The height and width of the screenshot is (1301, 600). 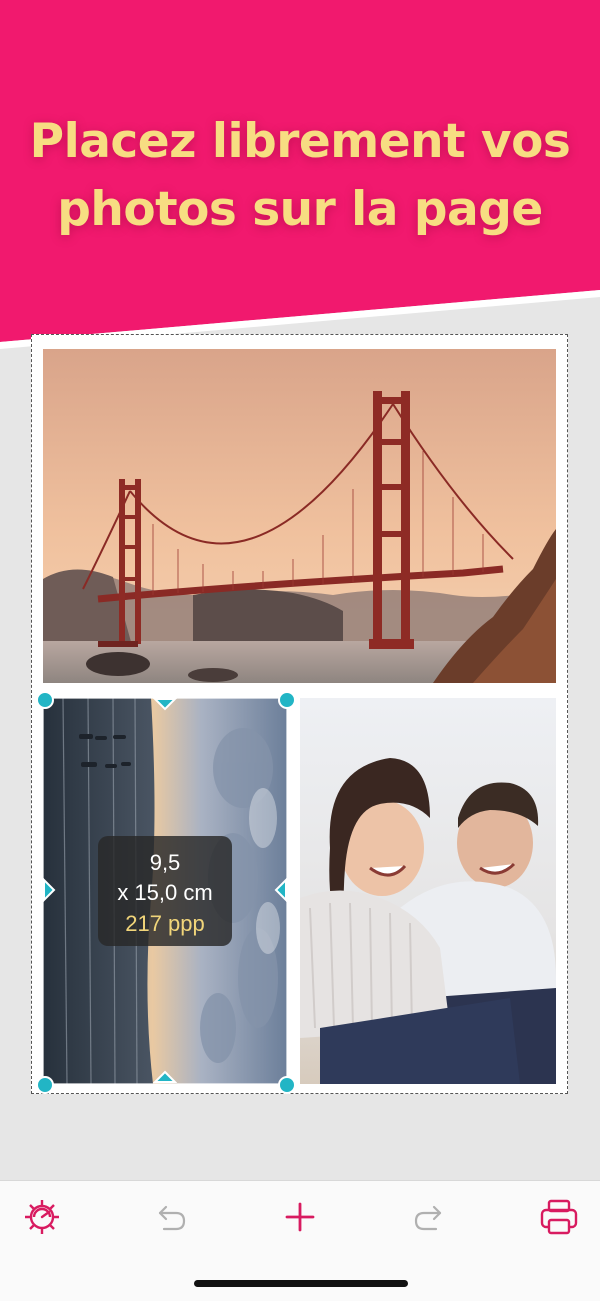 I want to click on resize-handle-bottom, so click(x=165, y=1077).